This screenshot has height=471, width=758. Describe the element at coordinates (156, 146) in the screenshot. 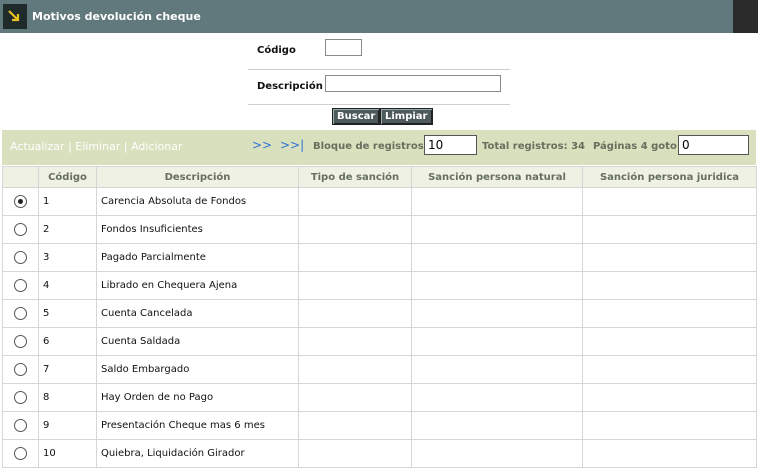

I see `adicionar-link: Adicionar` at that location.